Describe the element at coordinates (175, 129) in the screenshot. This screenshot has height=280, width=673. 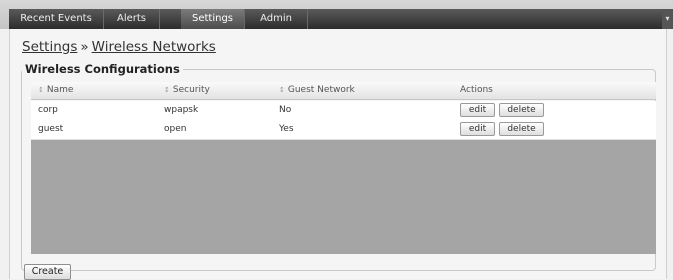
I see `cell-security: open` at that location.